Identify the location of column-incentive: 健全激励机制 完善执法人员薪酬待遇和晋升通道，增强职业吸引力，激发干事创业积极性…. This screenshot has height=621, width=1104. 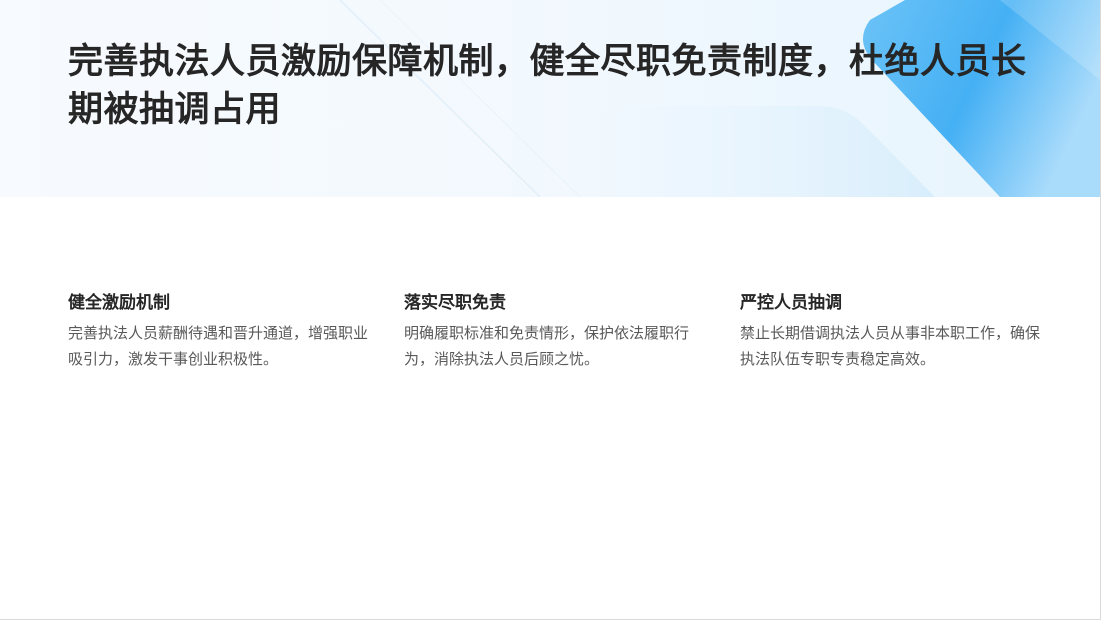
(218, 331).